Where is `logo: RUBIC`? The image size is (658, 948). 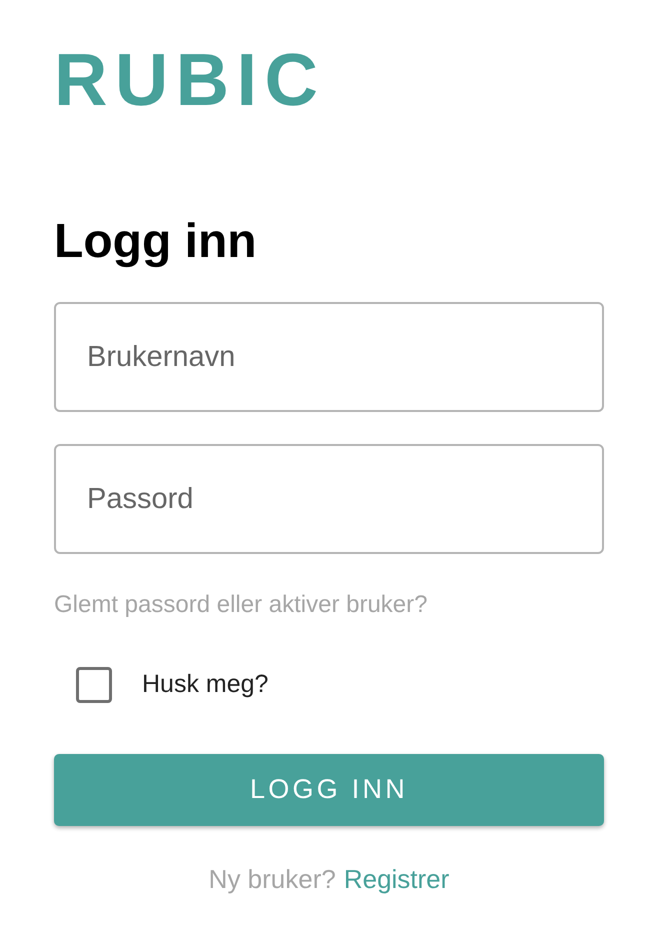 logo: RUBIC is located at coordinates (190, 80).